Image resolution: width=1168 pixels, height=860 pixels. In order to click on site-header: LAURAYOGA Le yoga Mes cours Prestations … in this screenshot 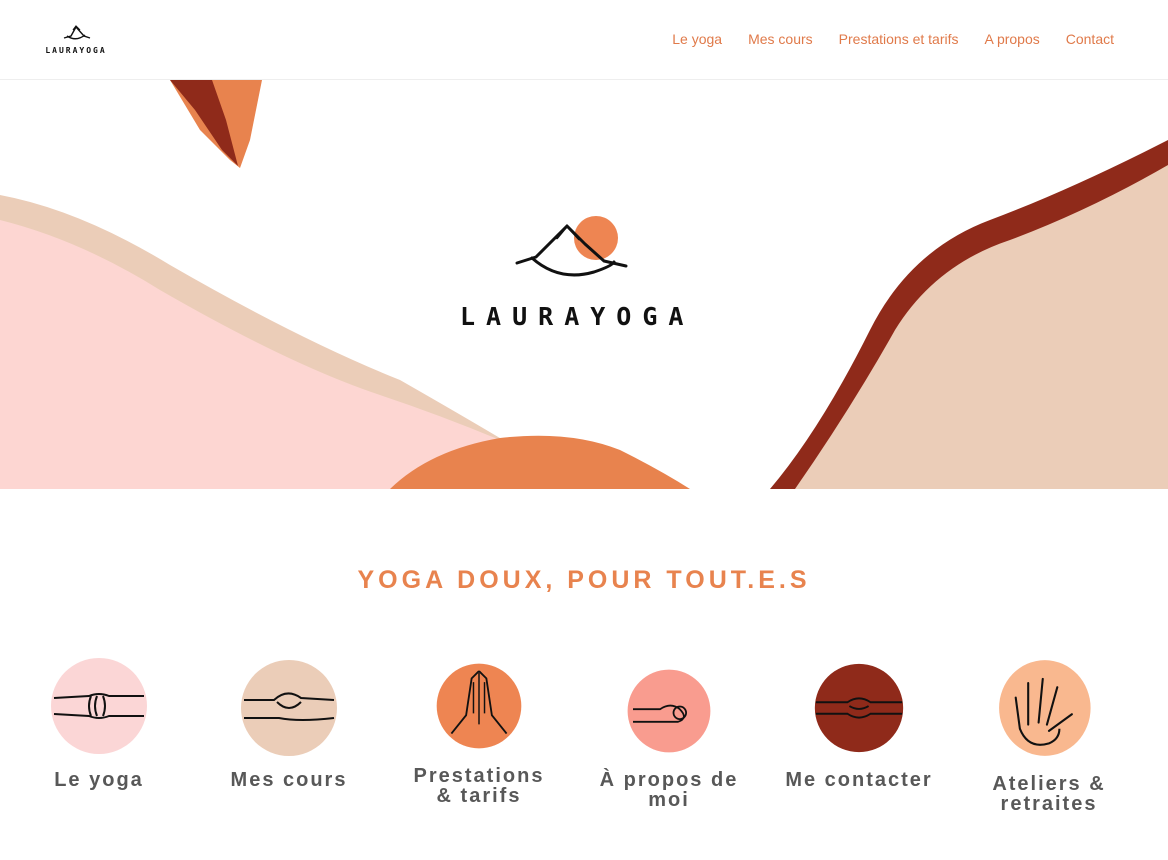, I will do `click(584, 40)`.